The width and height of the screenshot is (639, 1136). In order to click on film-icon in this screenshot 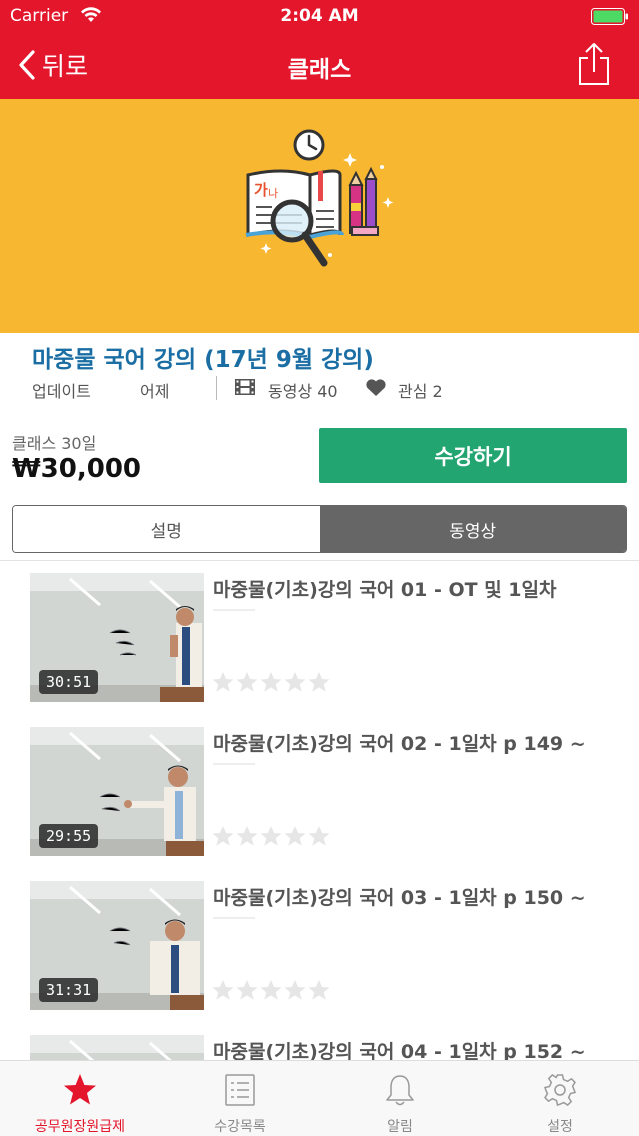, I will do `click(245, 387)`.